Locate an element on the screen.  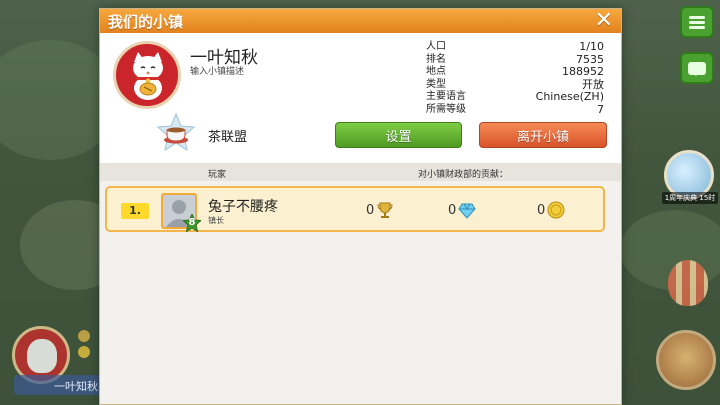
stat-required-level: 所需等级 7 is located at coordinates (515, 109).